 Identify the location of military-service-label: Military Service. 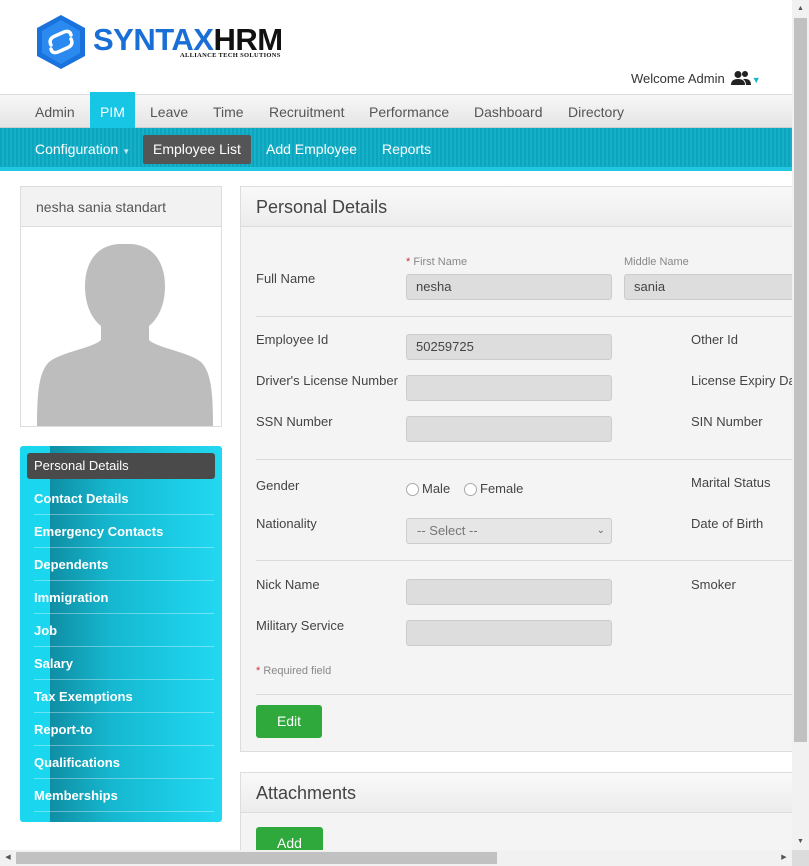
(300, 625).